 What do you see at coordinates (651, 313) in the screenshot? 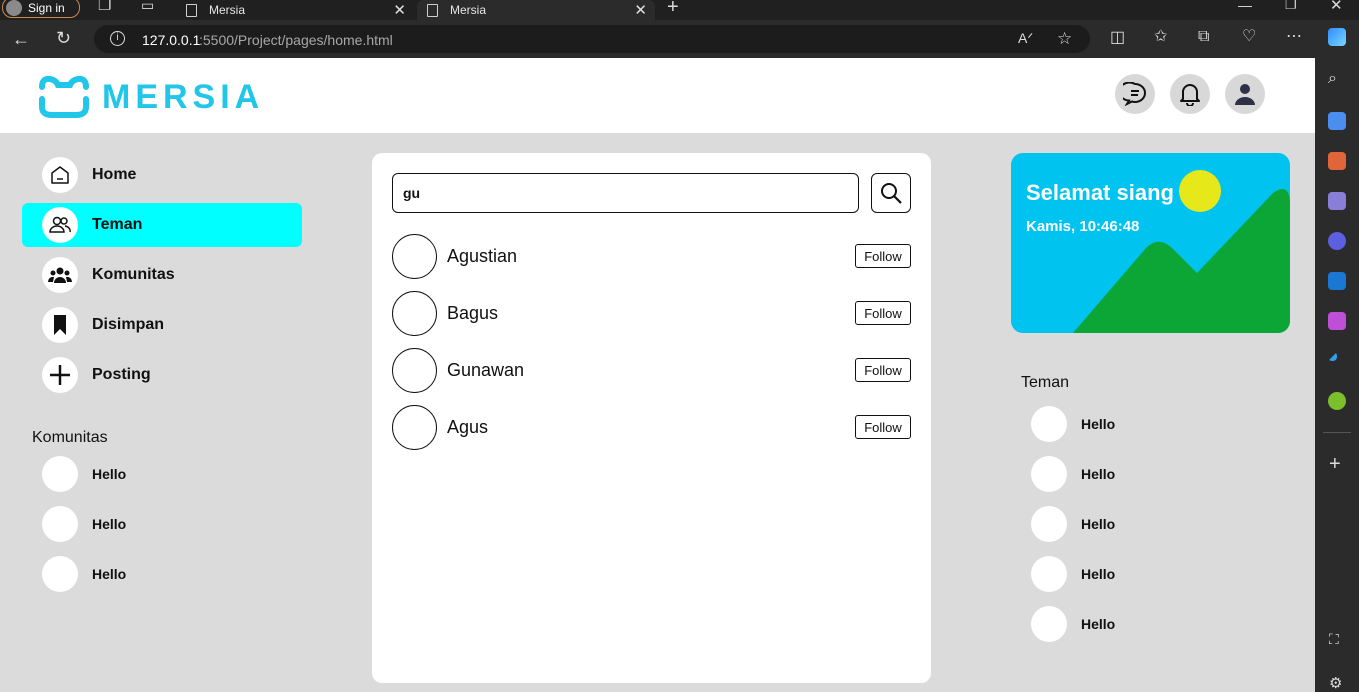
I see `user-name: Bagus` at bounding box center [651, 313].